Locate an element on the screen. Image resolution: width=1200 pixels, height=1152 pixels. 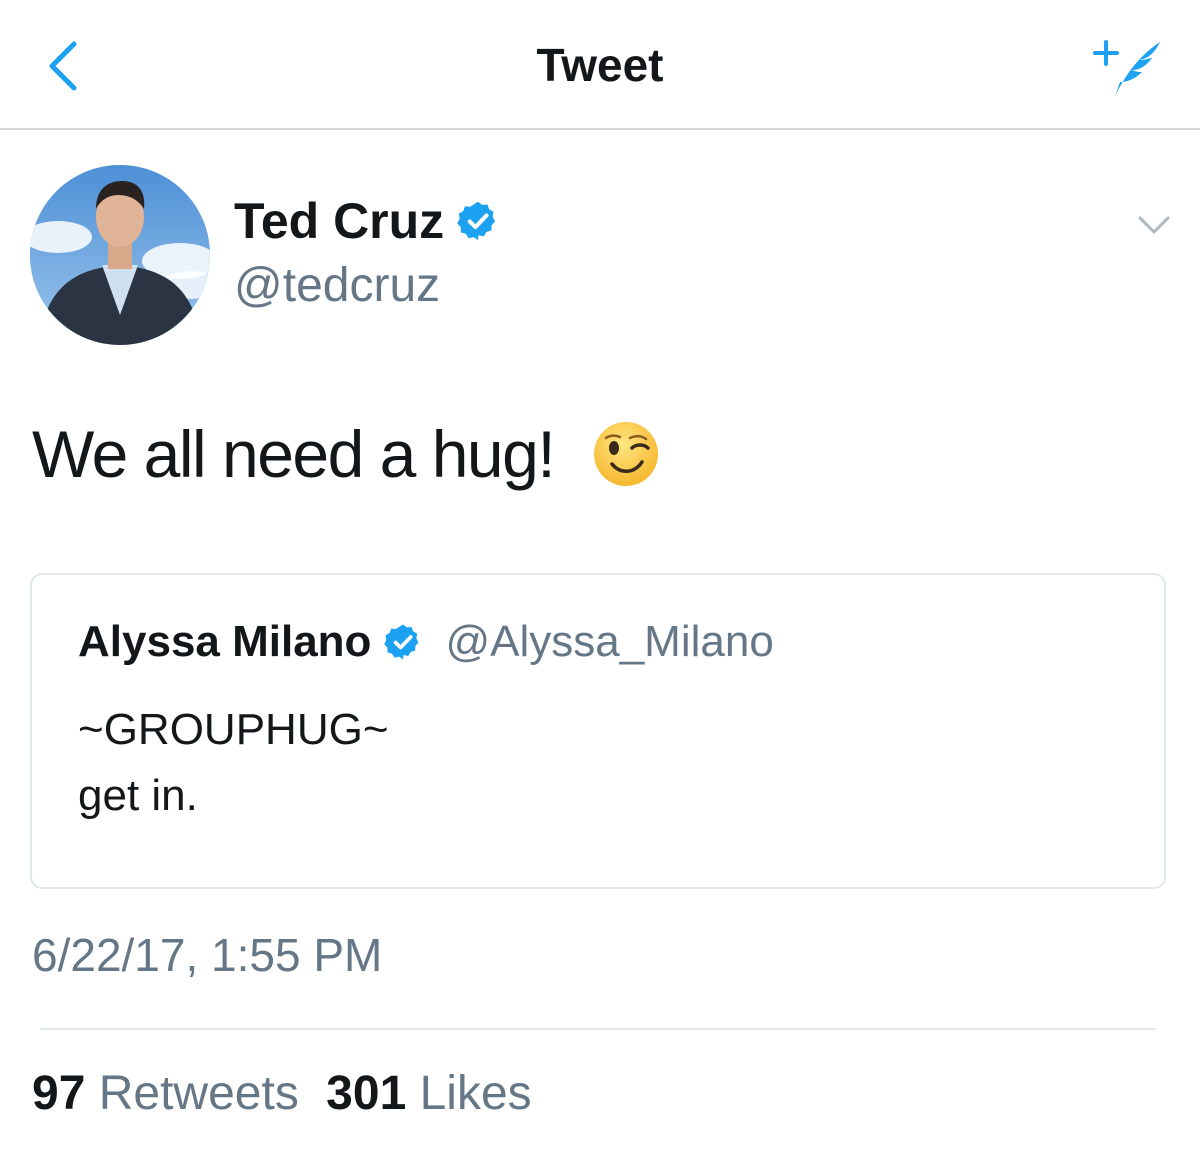
likes-count: 301 is located at coordinates (366, 1093).